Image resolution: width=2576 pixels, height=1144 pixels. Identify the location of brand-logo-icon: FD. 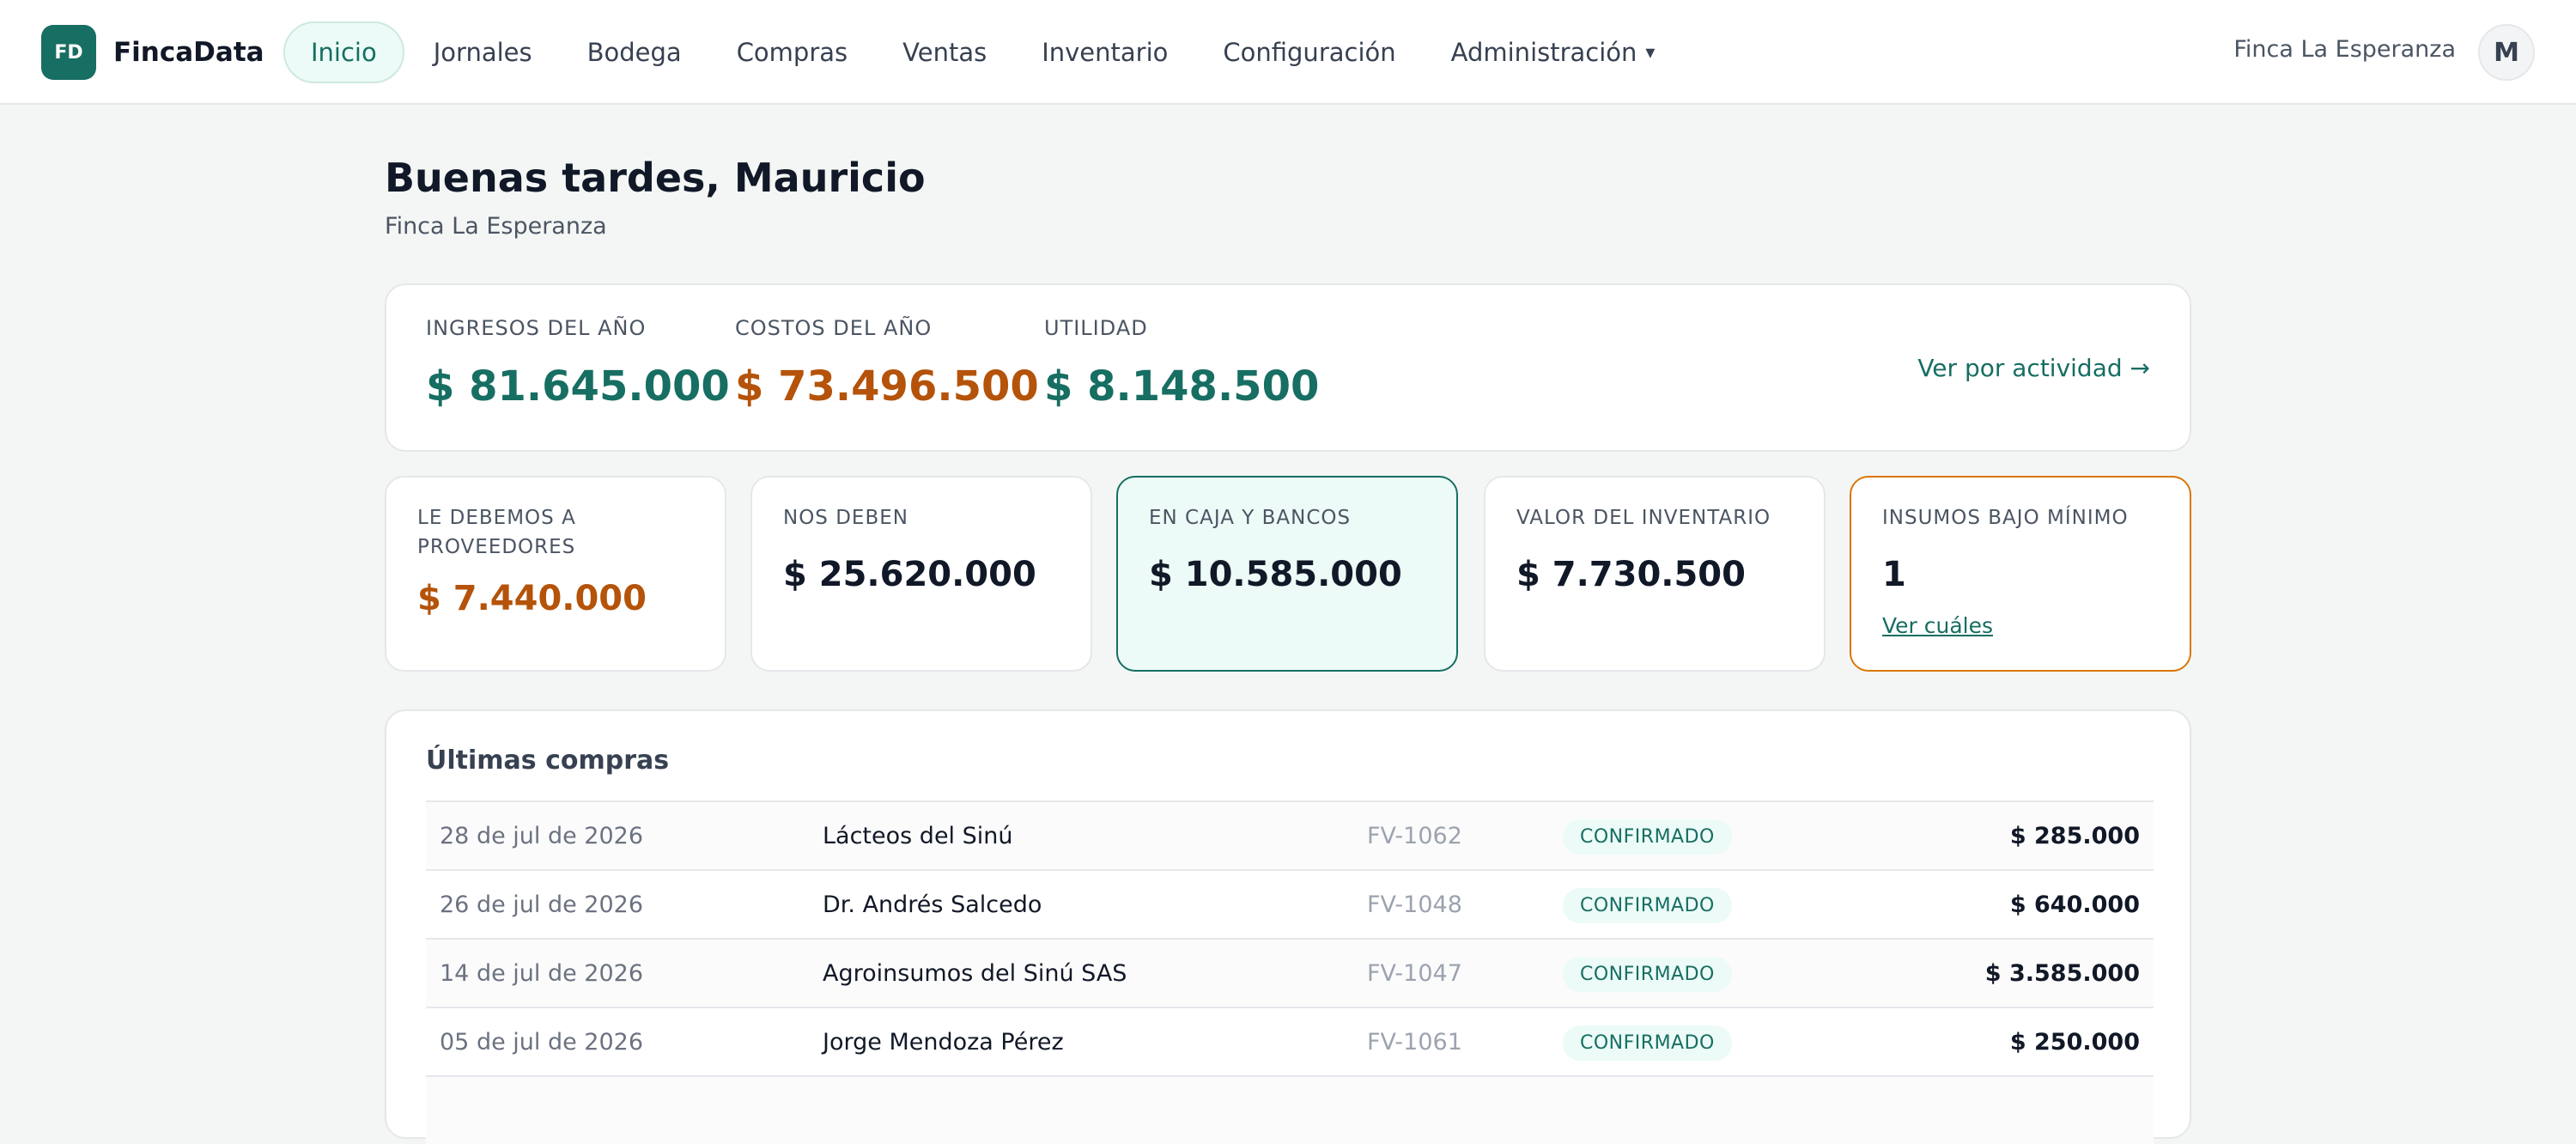
(69, 52).